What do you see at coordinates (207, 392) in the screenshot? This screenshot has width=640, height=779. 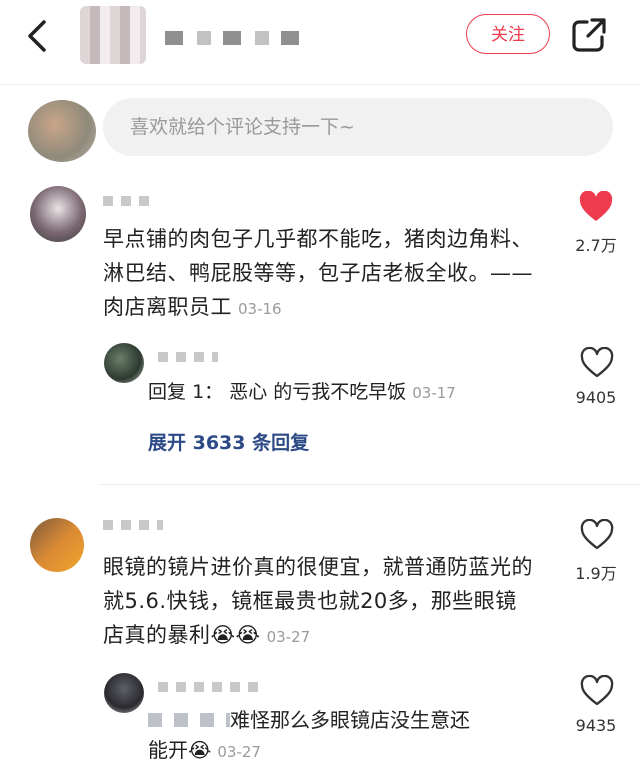 I see `reply-to-user: 1：` at bounding box center [207, 392].